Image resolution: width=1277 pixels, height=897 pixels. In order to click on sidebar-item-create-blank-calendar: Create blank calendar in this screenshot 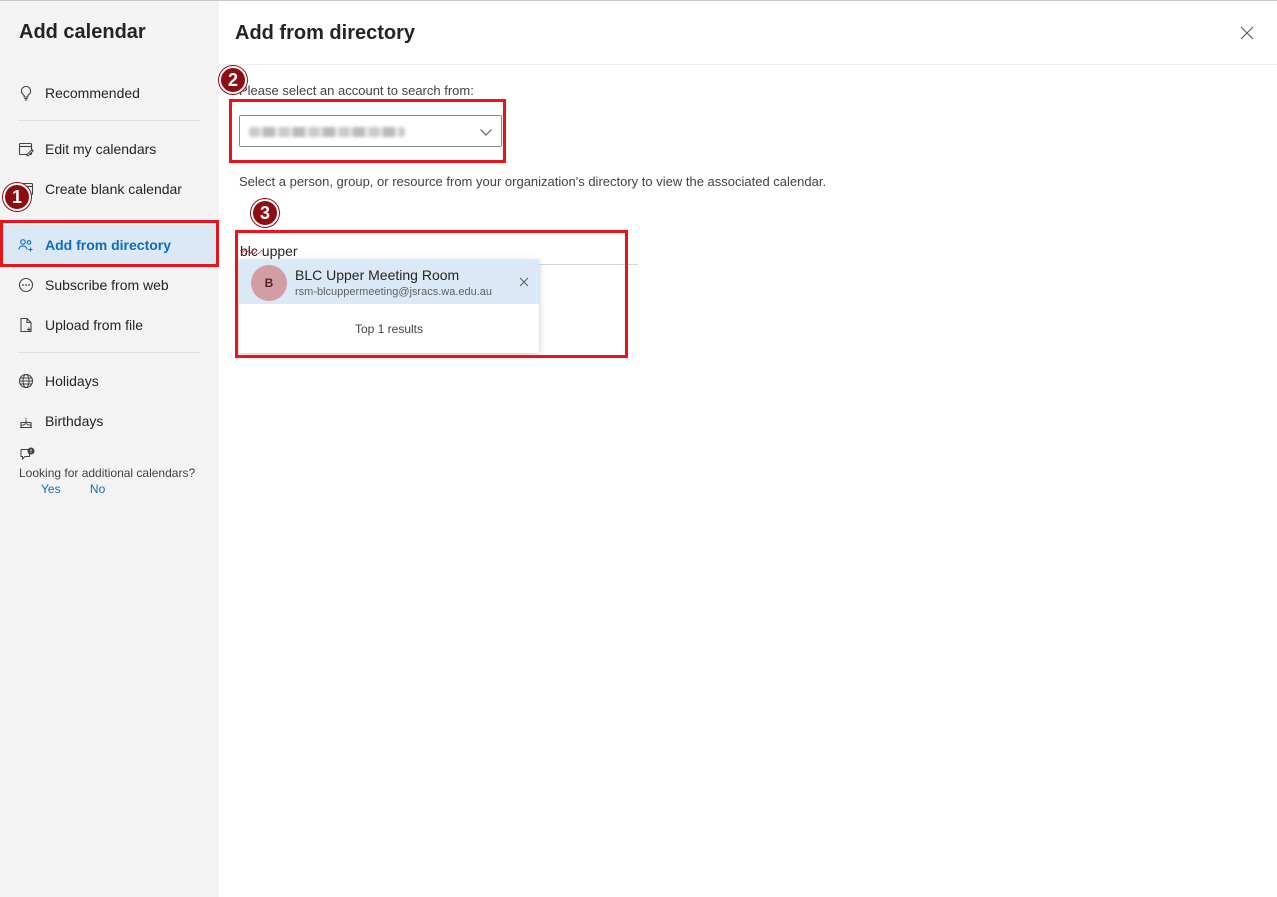, I will do `click(109, 189)`.